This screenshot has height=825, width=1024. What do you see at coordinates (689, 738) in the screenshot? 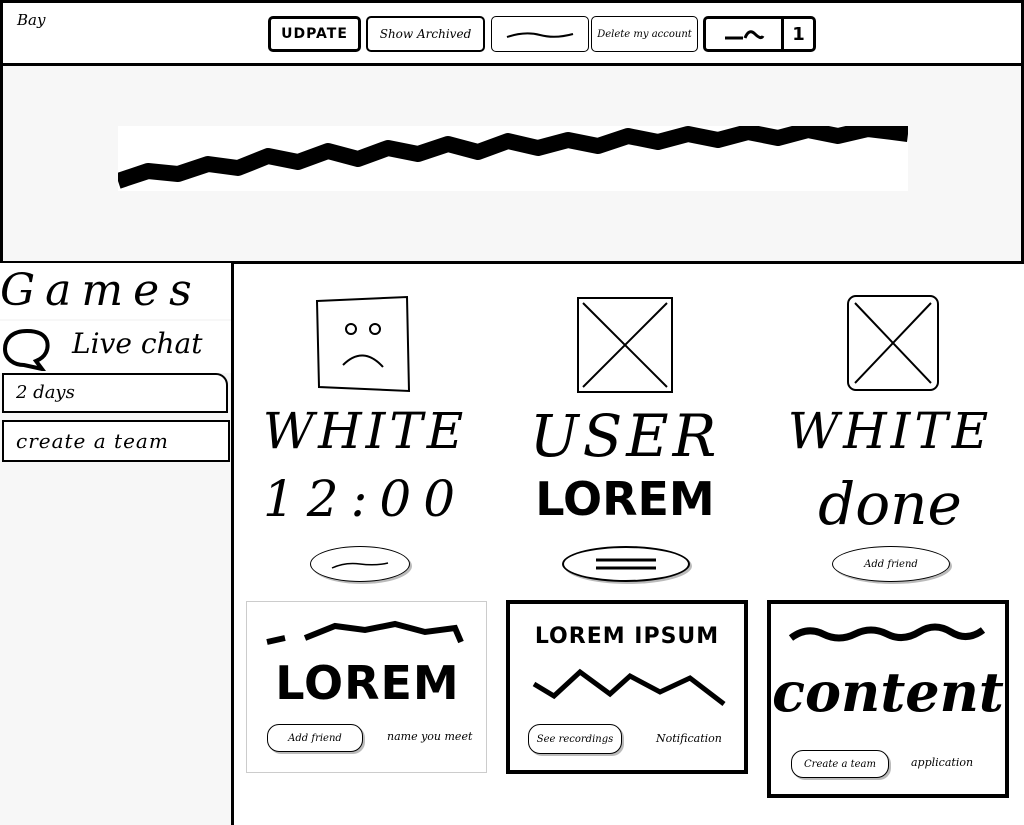
I see `notification-link: Notification` at bounding box center [689, 738].